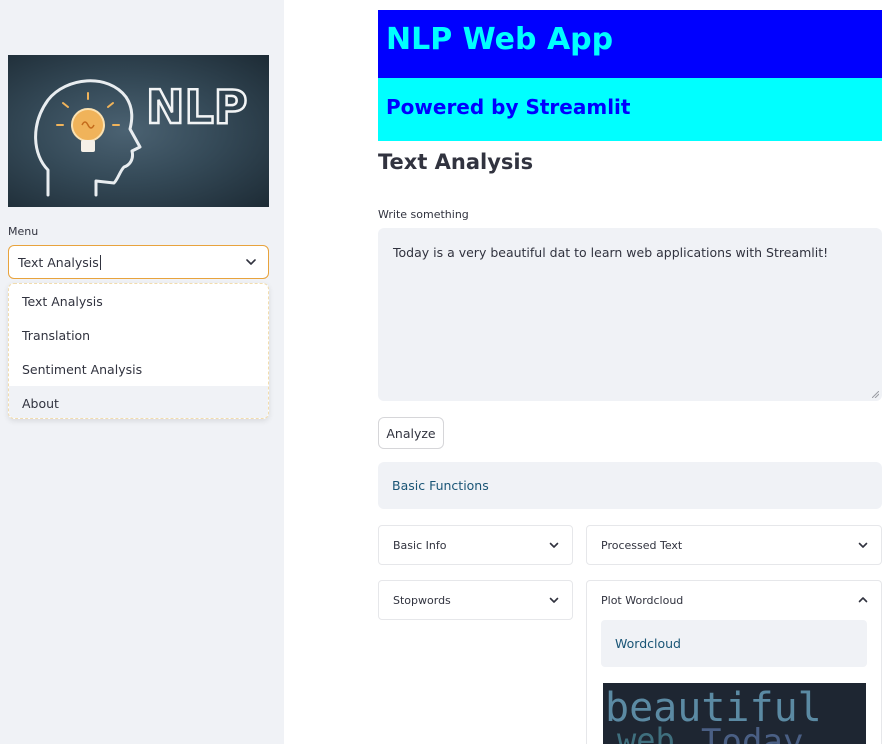 The image size is (894, 744). Describe the element at coordinates (58, 262) in the screenshot. I see `menu-select-value: Text Analysis` at that location.